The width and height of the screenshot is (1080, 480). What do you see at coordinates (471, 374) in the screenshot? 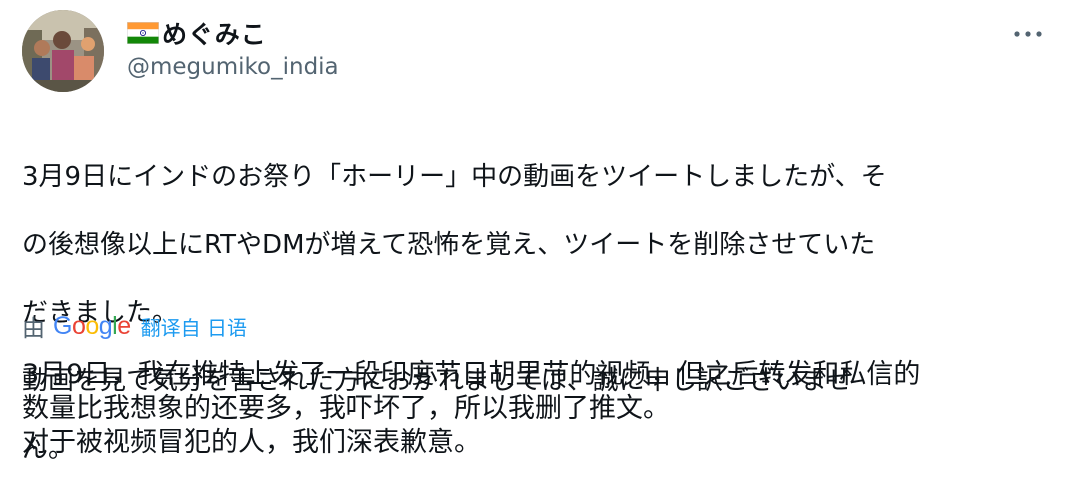
I see `translated-text-line: 3月9日，我在推特上发了一段印度节日胡里节的视频，但之后转发和私信的` at bounding box center [471, 374].